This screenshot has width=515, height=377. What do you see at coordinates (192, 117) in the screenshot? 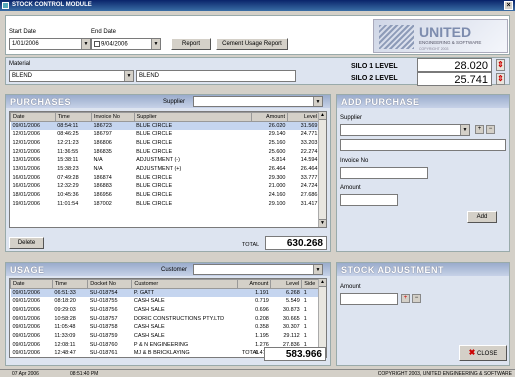
I see `col-supplier: Supplier` at bounding box center [192, 117].